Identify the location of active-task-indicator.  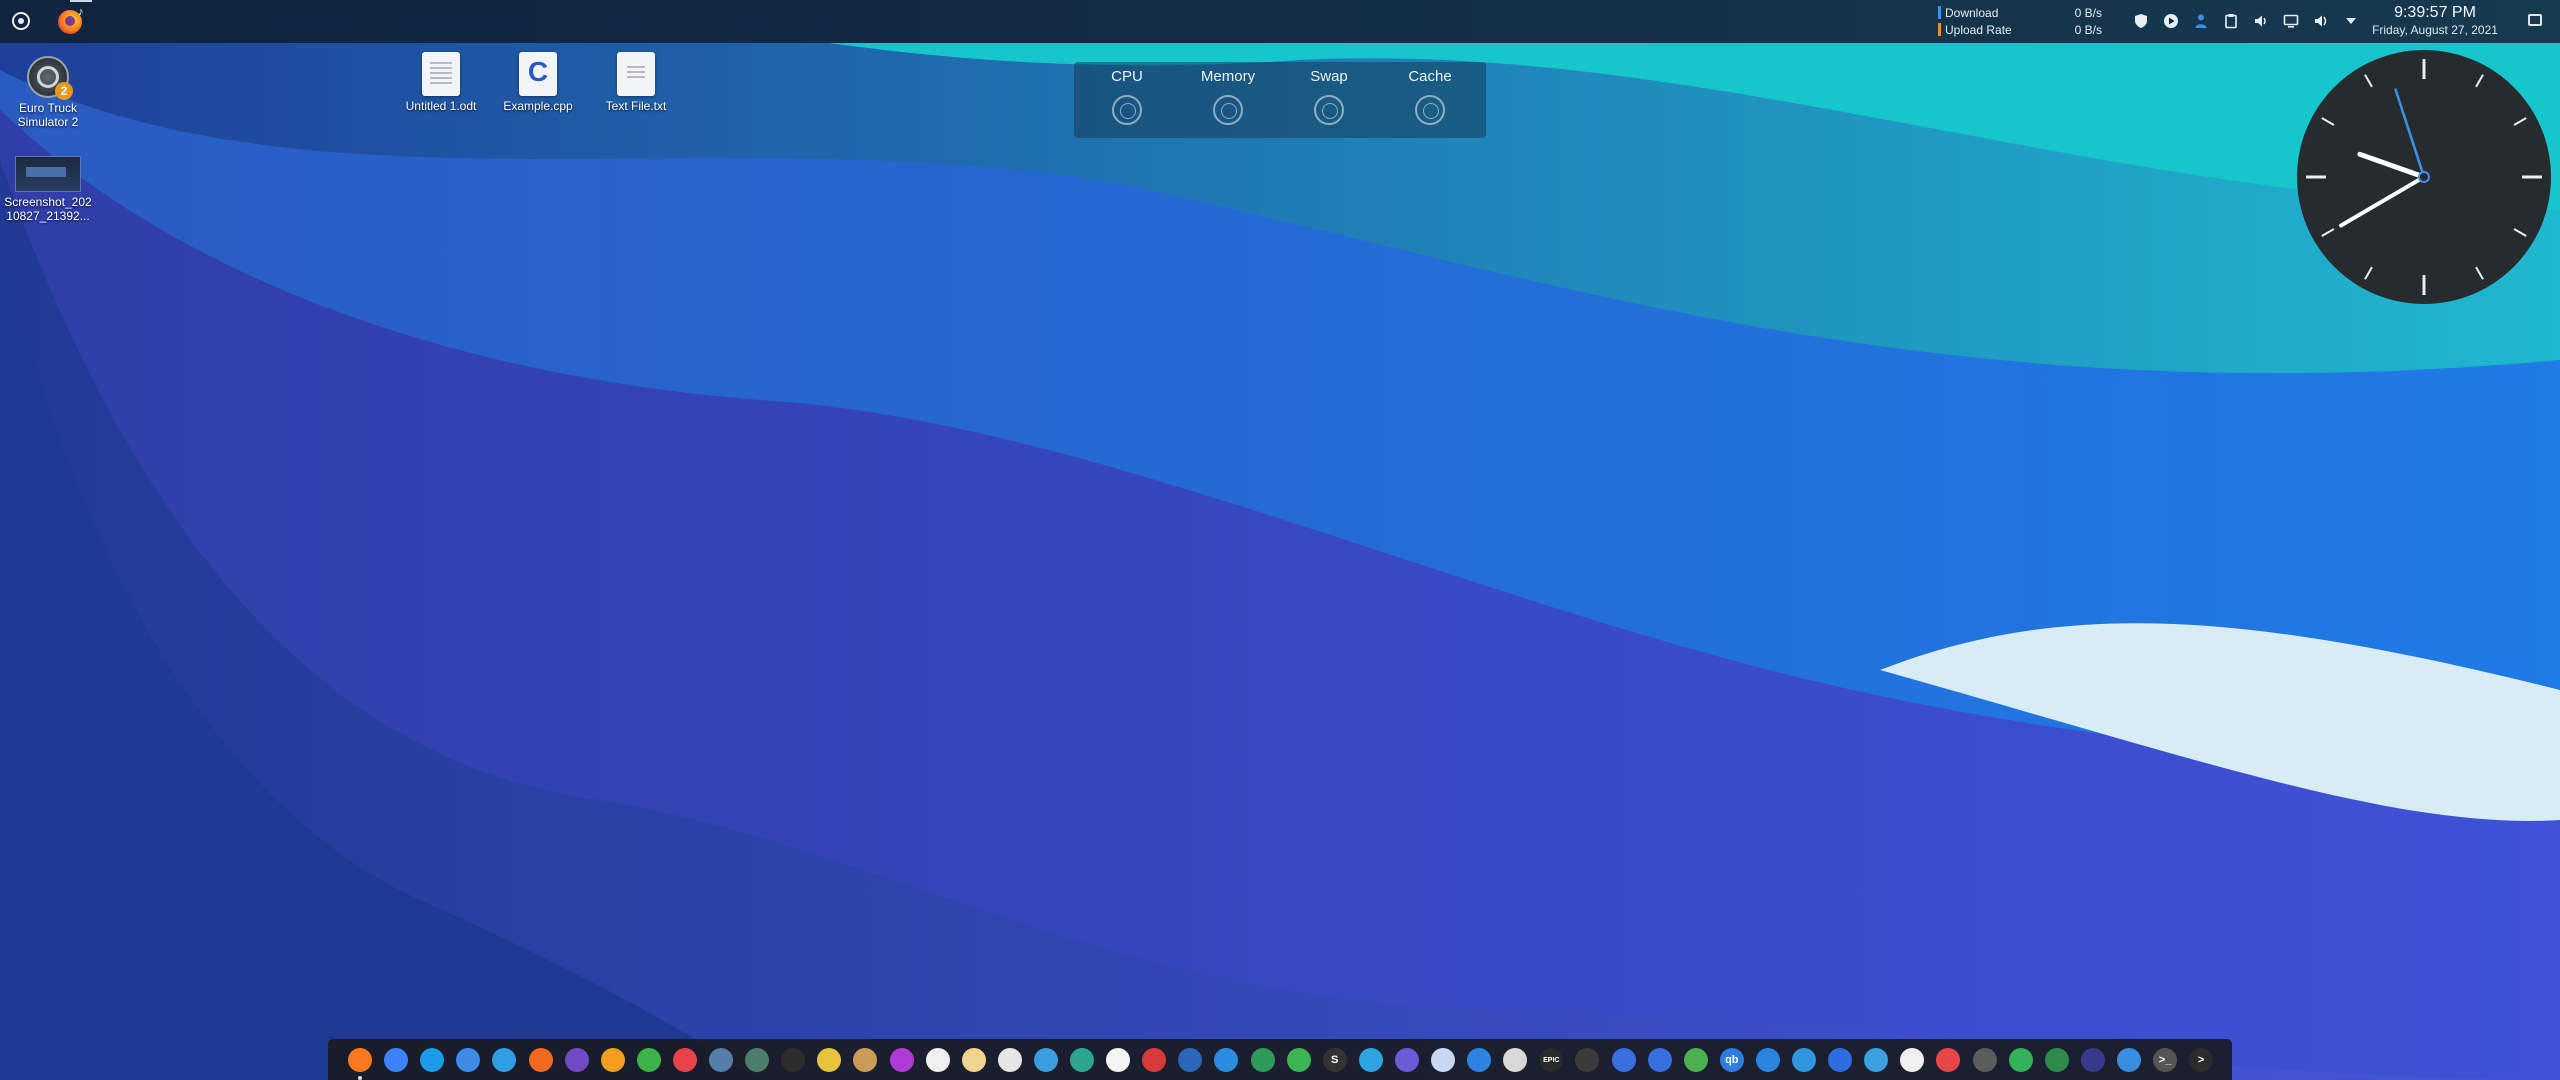
(81, 1).